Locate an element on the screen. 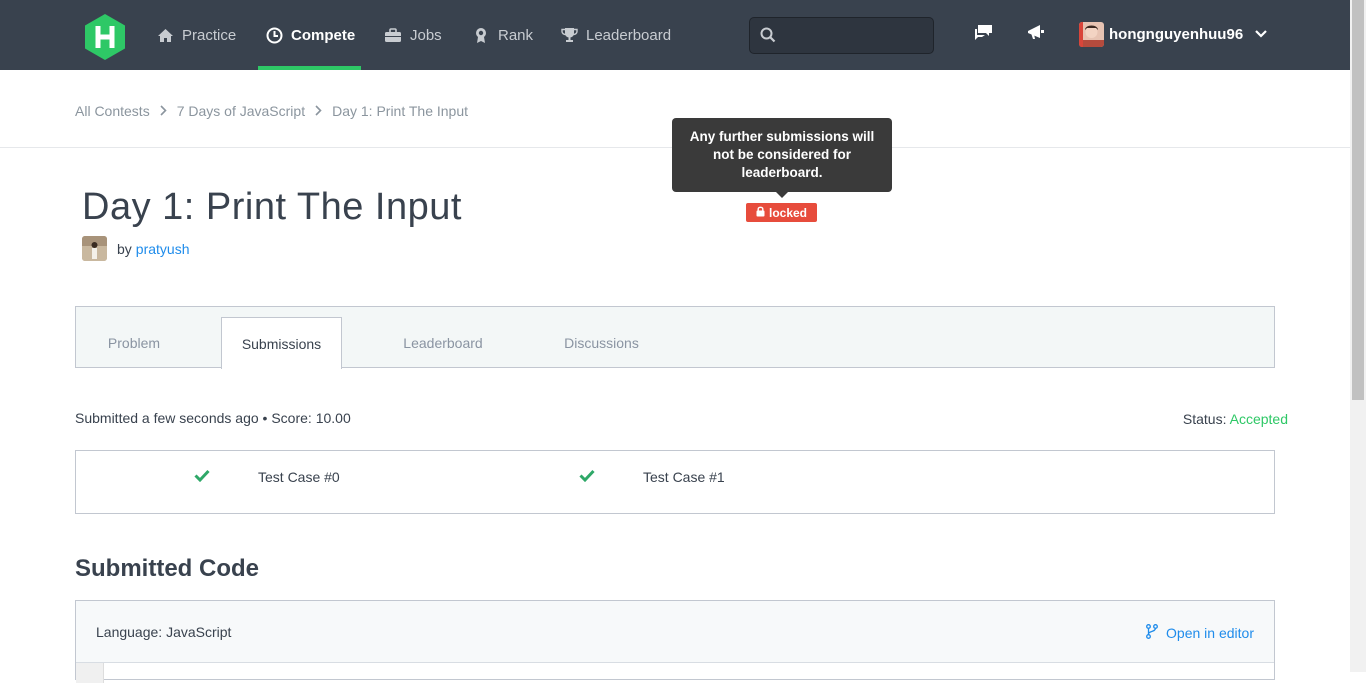 The height and width of the screenshot is (683, 1366). page-title: Day 1: Print The Input is located at coordinates (272, 207).